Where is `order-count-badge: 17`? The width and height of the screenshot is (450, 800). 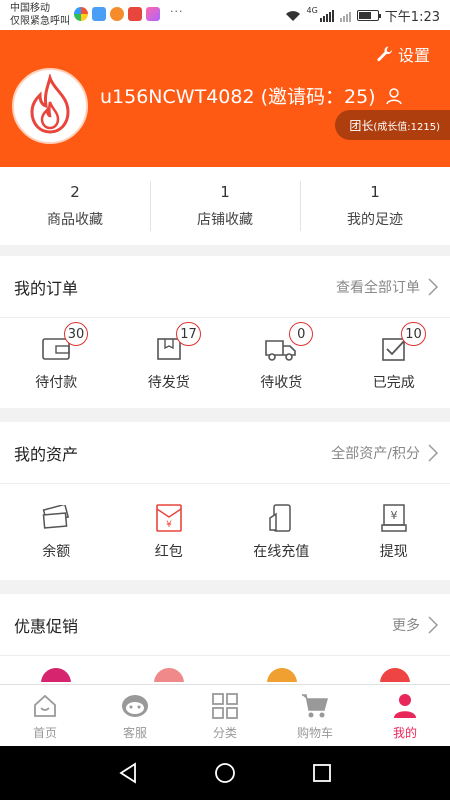
order-count-badge: 17 is located at coordinates (188, 334).